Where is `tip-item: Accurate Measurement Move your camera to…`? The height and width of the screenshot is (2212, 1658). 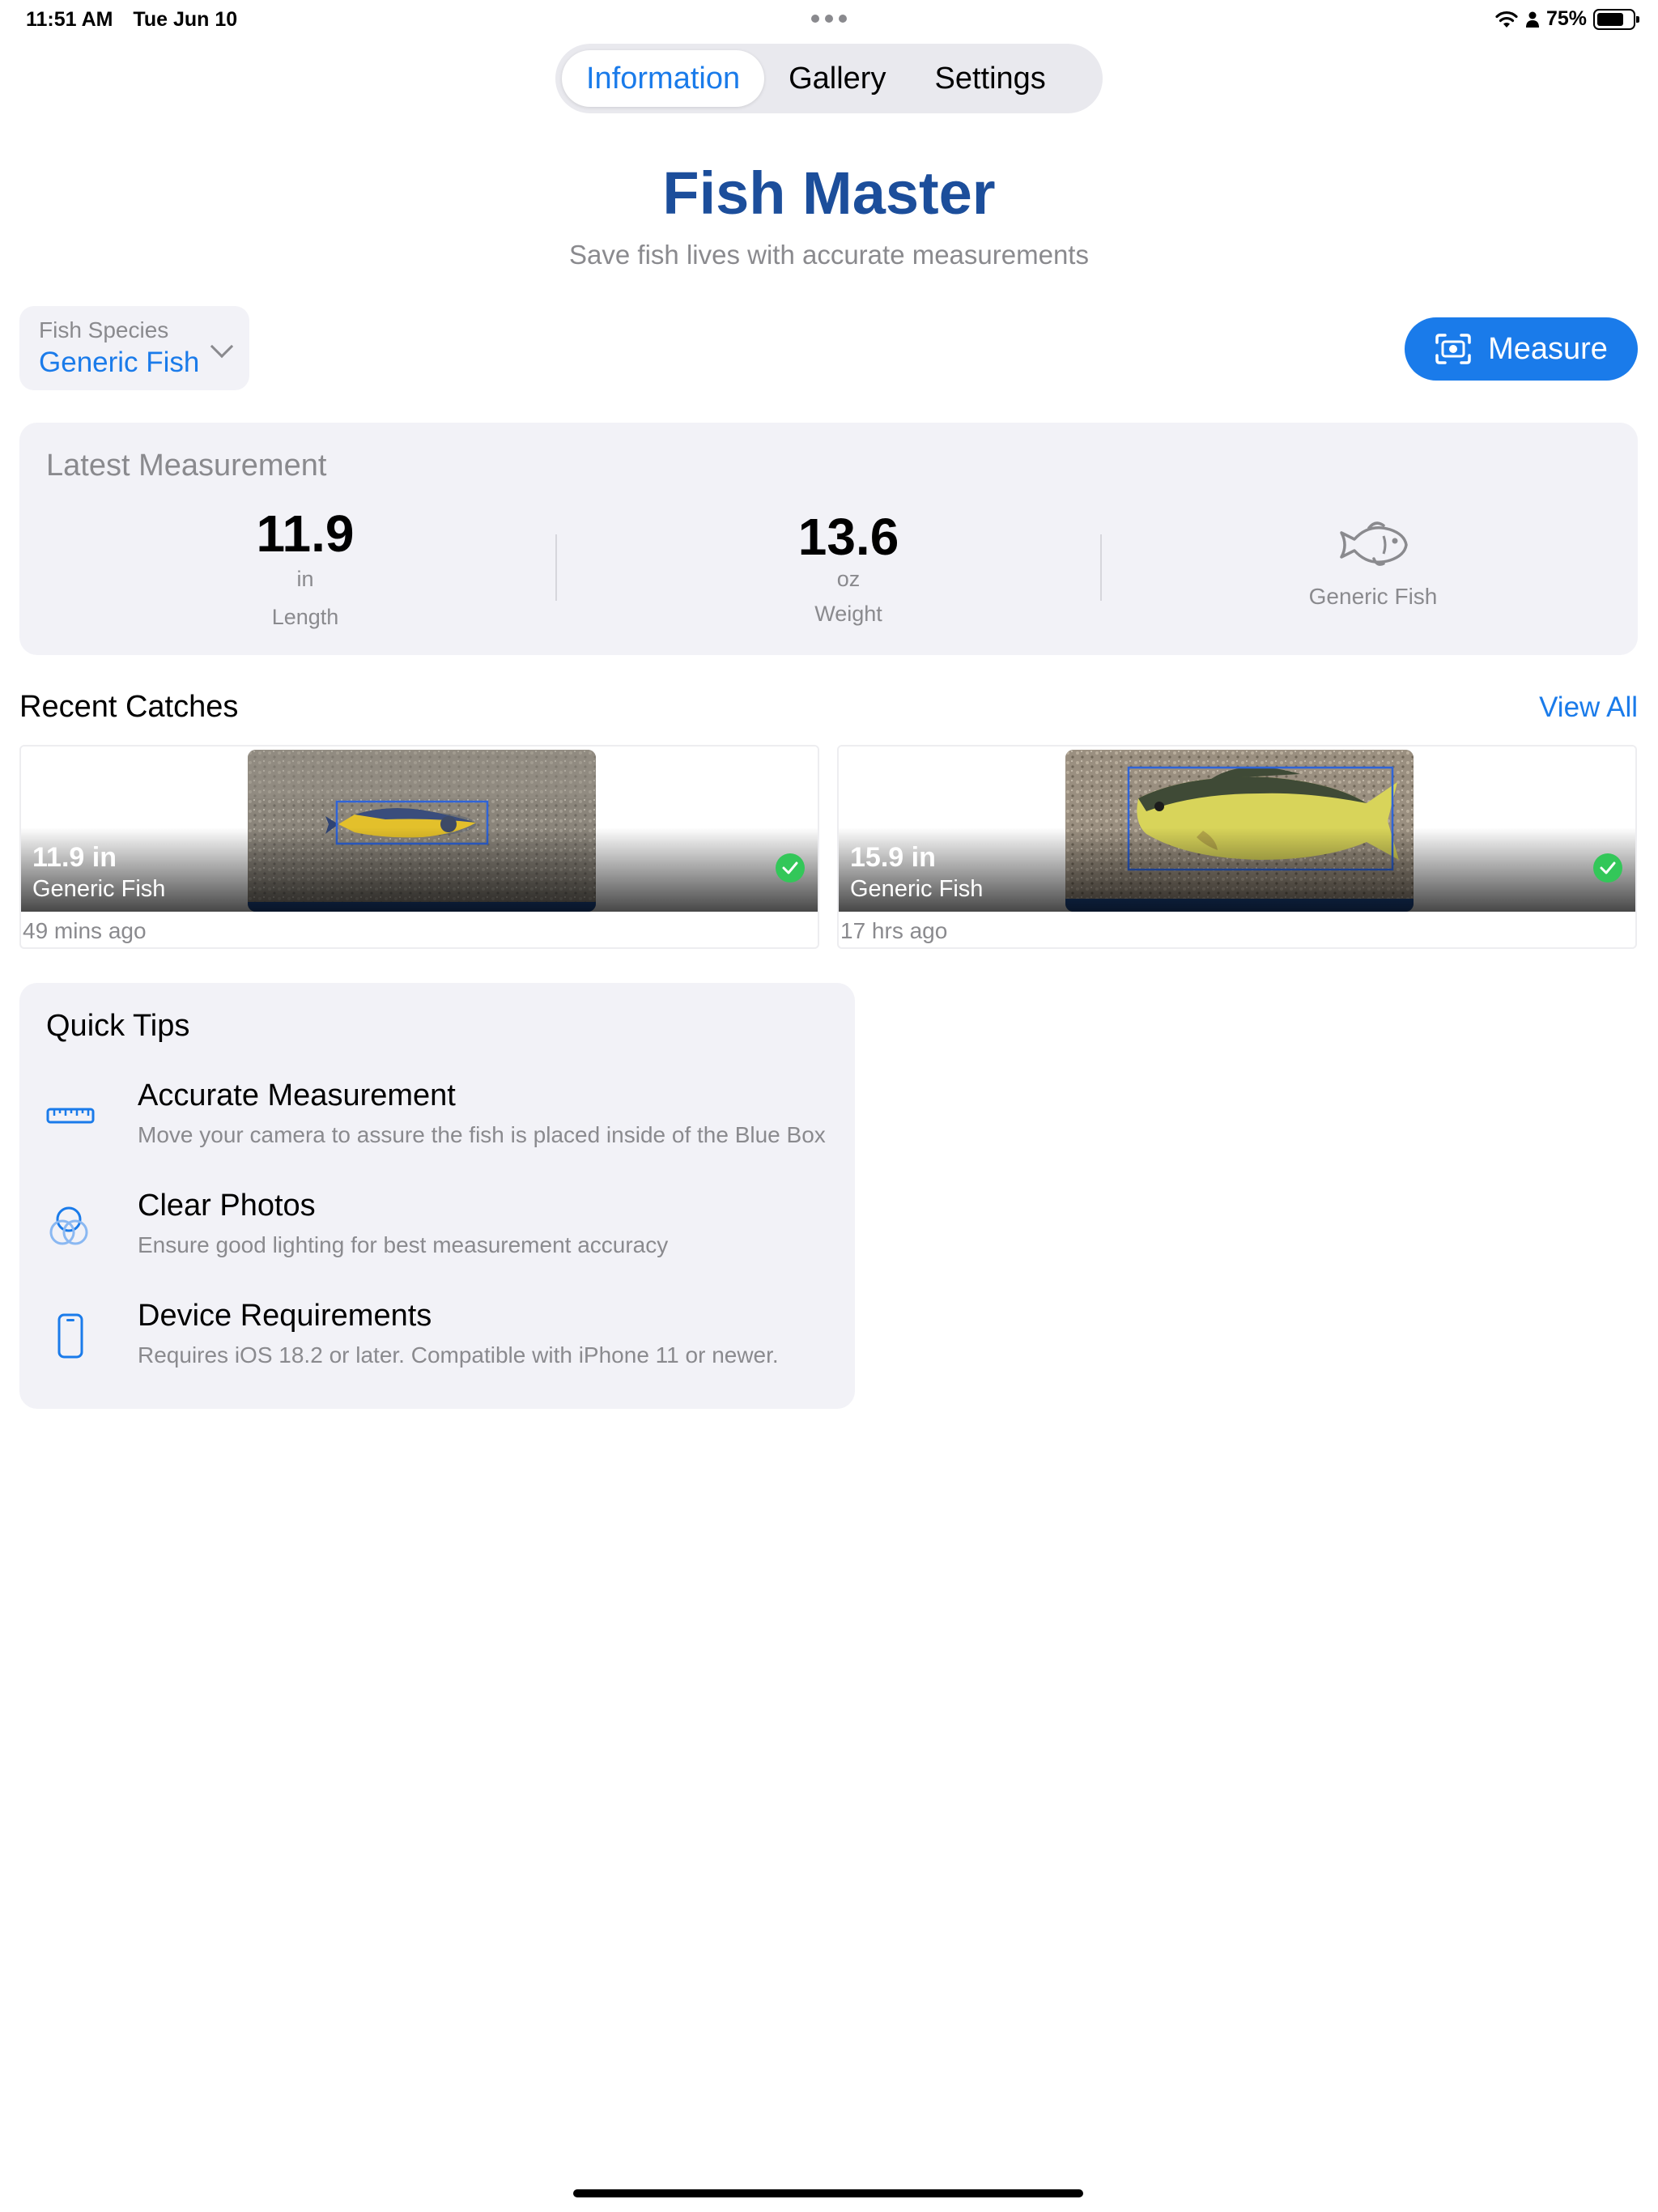 tip-item: Accurate Measurement Move your camera to… is located at coordinates (447, 1119).